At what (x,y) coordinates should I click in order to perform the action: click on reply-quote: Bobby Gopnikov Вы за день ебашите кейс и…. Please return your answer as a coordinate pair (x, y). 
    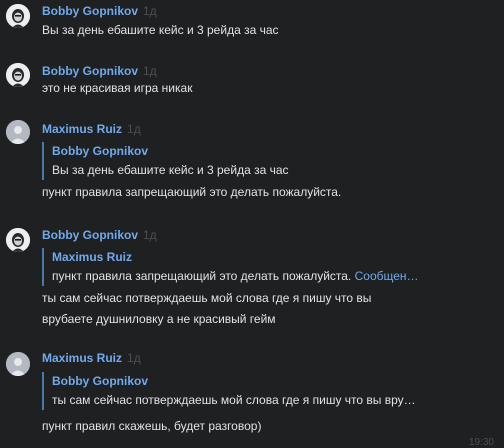
    Looking at the image, I should click on (269, 161).